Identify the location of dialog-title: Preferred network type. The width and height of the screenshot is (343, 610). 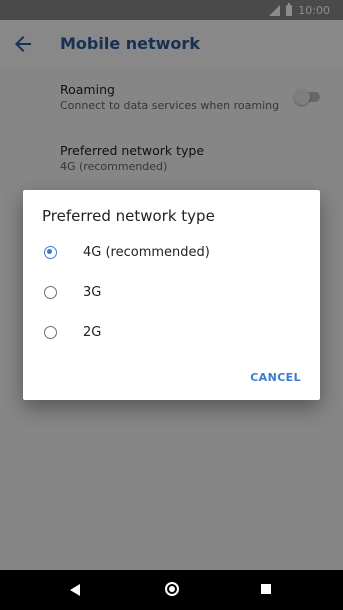
(128, 216).